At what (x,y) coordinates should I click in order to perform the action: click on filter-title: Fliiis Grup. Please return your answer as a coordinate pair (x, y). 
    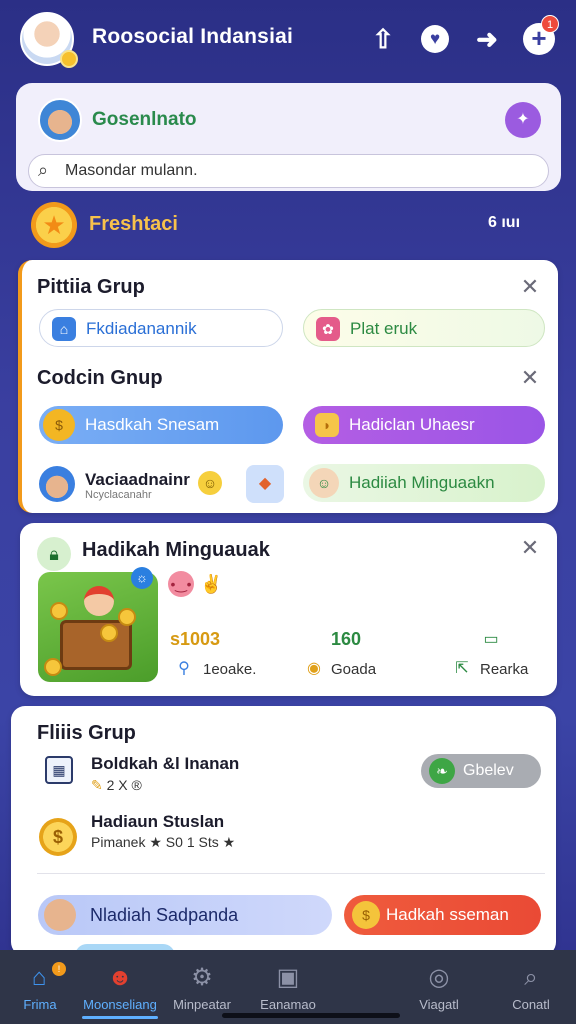
    Looking at the image, I should click on (86, 733).